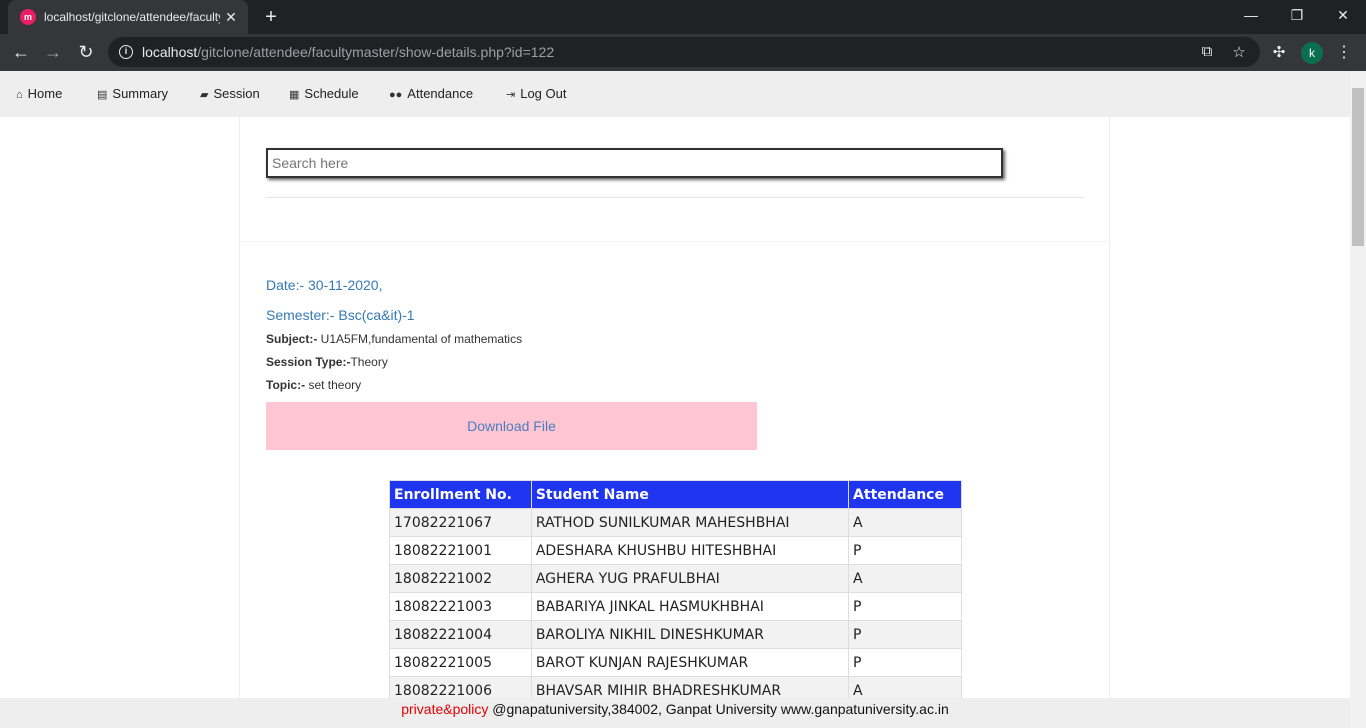 Image resolution: width=1366 pixels, height=728 pixels. What do you see at coordinates (460, 662) in the screenshot?
I see `enrollment-cell: 18082221005` at bounding box center [460, 662].